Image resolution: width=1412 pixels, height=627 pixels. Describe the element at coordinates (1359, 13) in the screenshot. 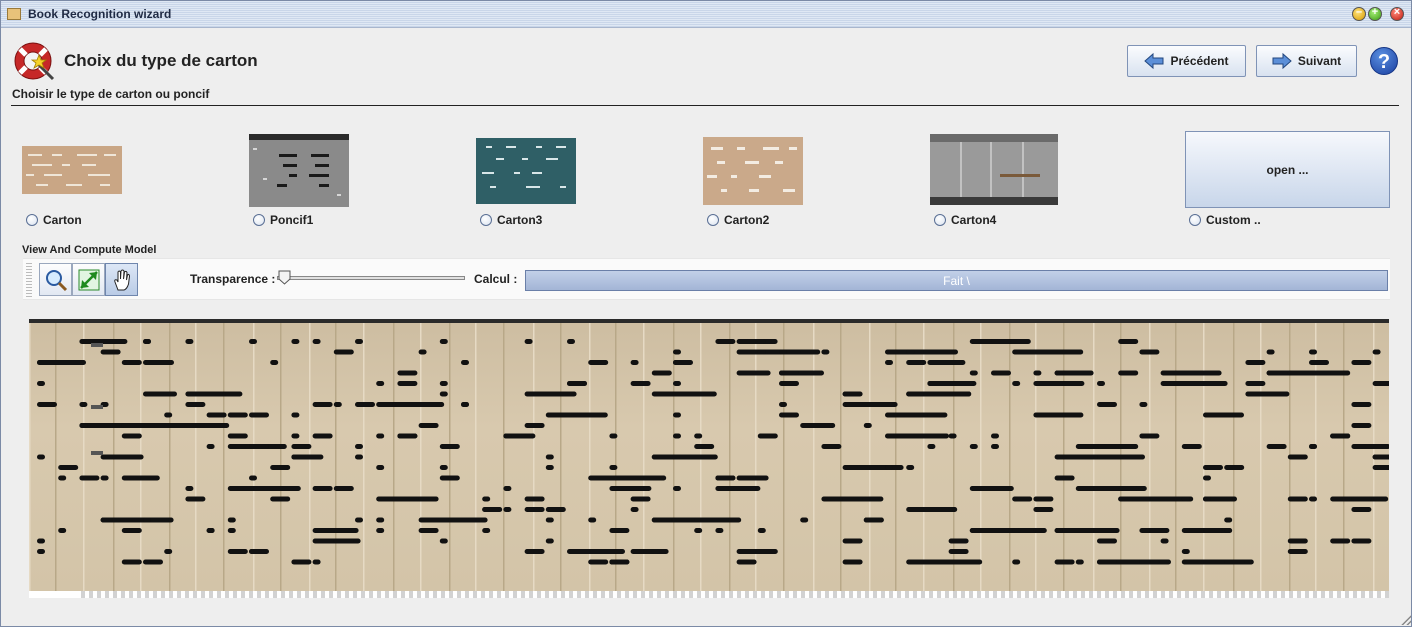

I see `minimize-button: –` at that location.